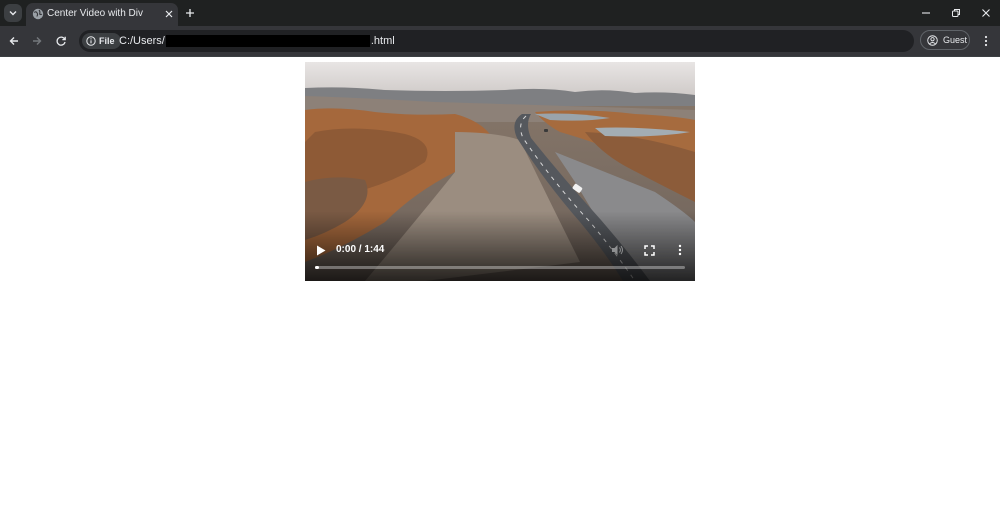 The width and height of the screenshot is (1000, 531). I want to click on arrow-right-icon, so click(37, 41).